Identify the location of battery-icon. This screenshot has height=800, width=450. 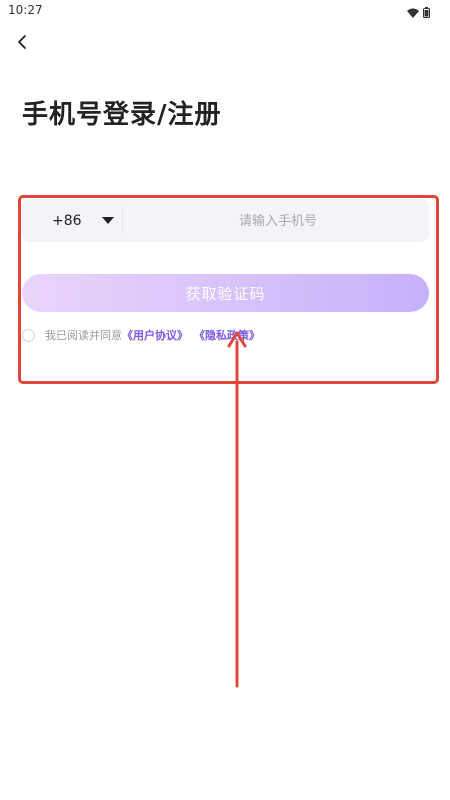
(426, 12).